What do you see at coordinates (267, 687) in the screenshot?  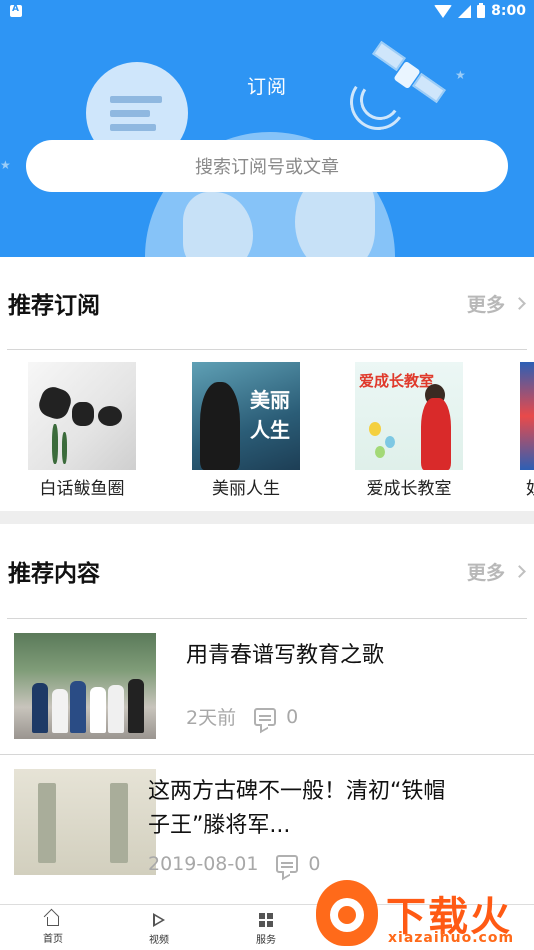 I see `article-item: 用青春谱写教育之歌 2天前 0` at bounding box center [267, 687].